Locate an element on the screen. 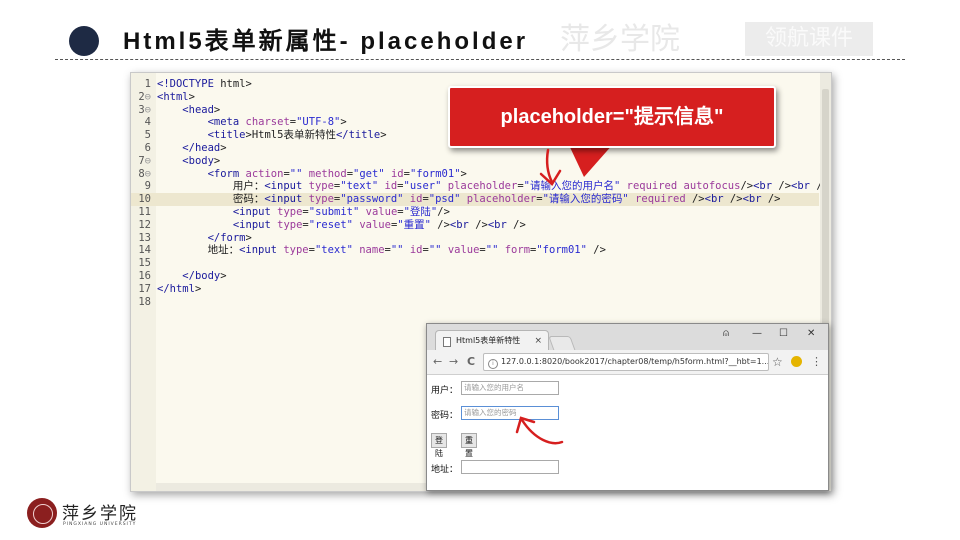 This screenshot has width=960, height=540. line-number: 2⊖ is located at coordinates (144, 96).